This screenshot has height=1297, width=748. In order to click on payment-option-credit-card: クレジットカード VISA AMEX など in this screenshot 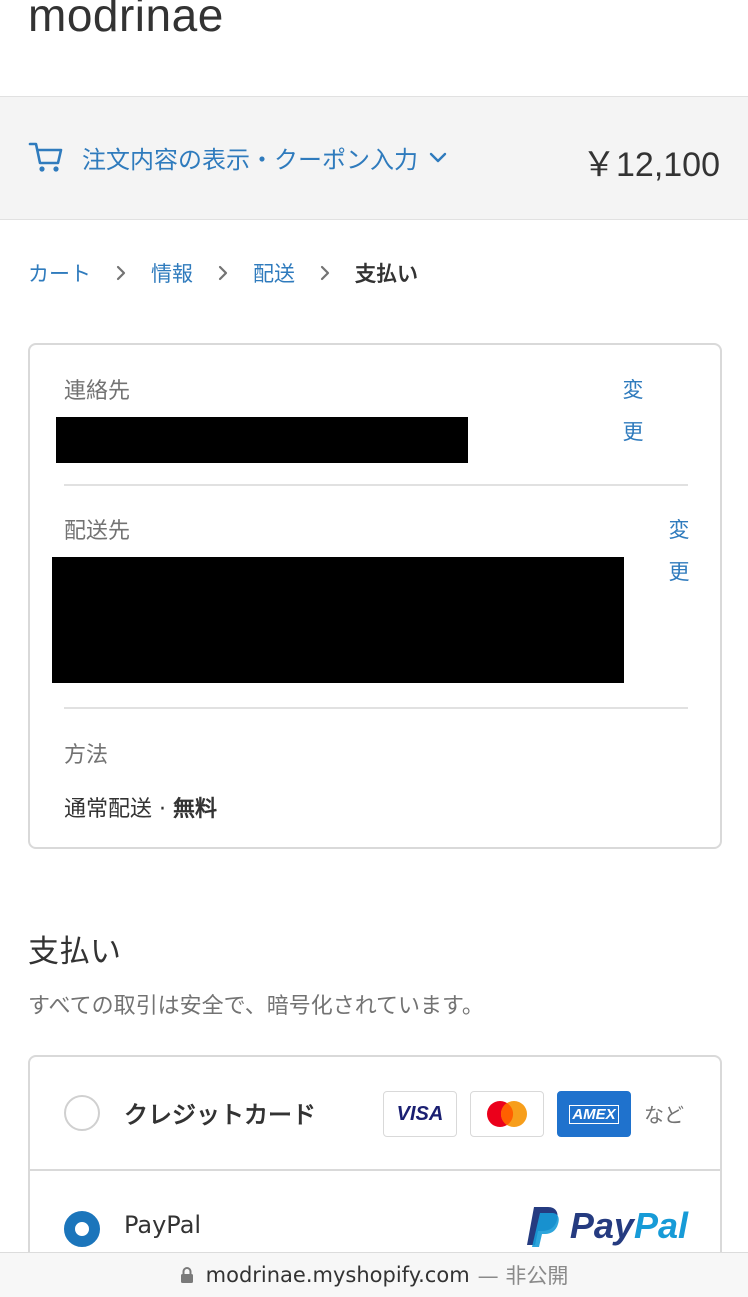, I will do `click(375, 1114)`.